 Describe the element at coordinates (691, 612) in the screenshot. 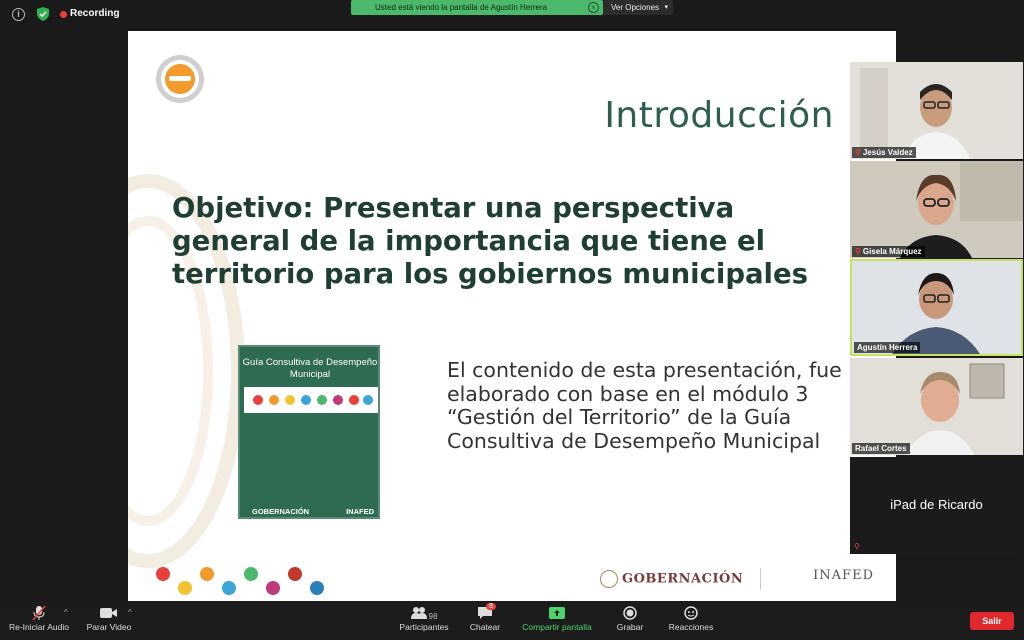

I see `reactions-icon` at that location.